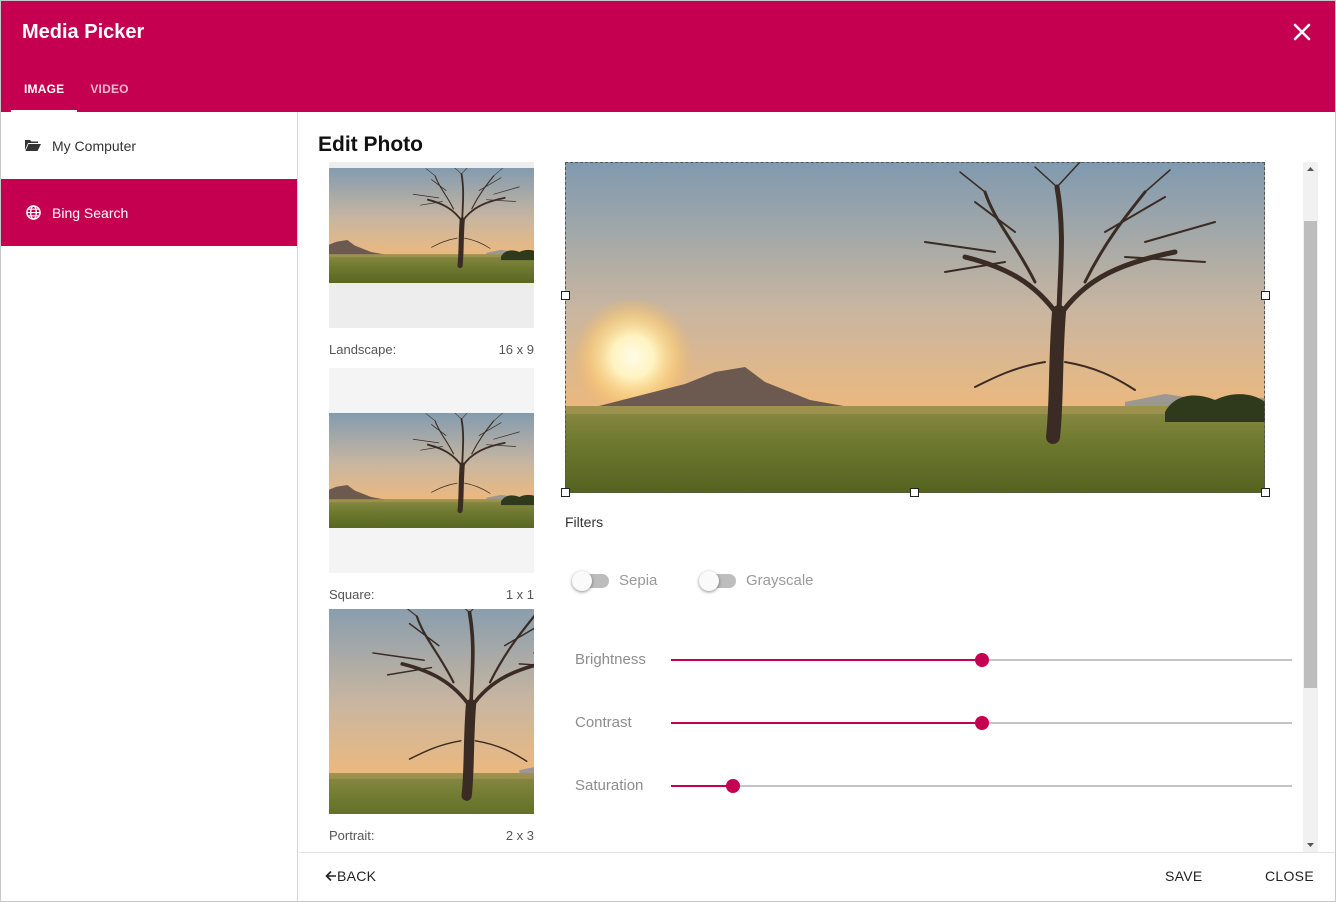 This screenshot has width=1336, height=902. Describe the element at coordinates (90, 212) in the screenshot. I see `sidebar-item-label: Bing Search` at that location.